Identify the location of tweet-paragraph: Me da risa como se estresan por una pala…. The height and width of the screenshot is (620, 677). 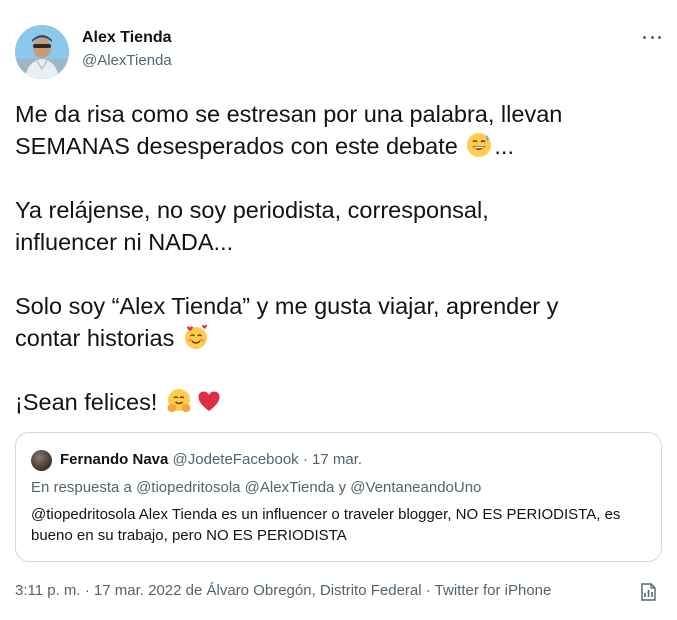
(337, 130).